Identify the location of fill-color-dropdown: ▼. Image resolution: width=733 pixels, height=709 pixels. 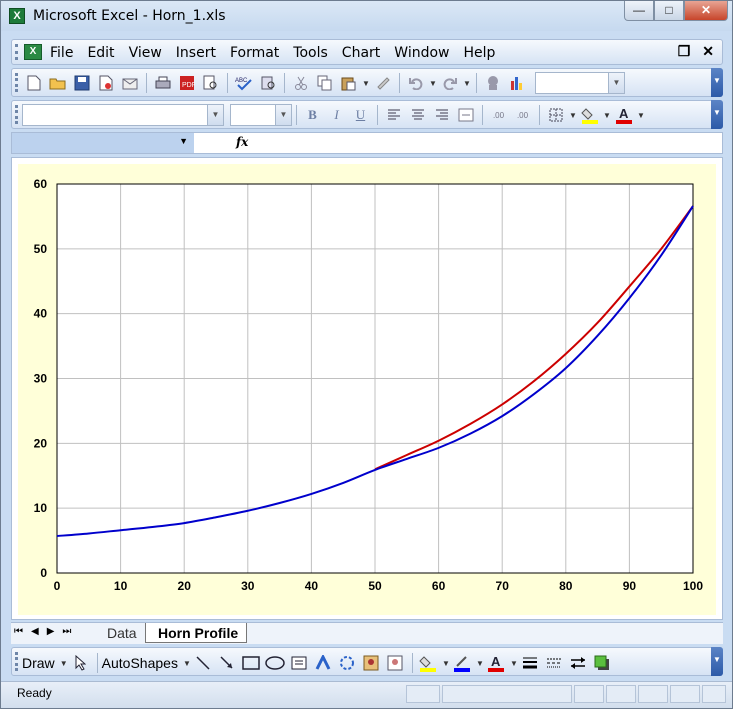
(607, 115).